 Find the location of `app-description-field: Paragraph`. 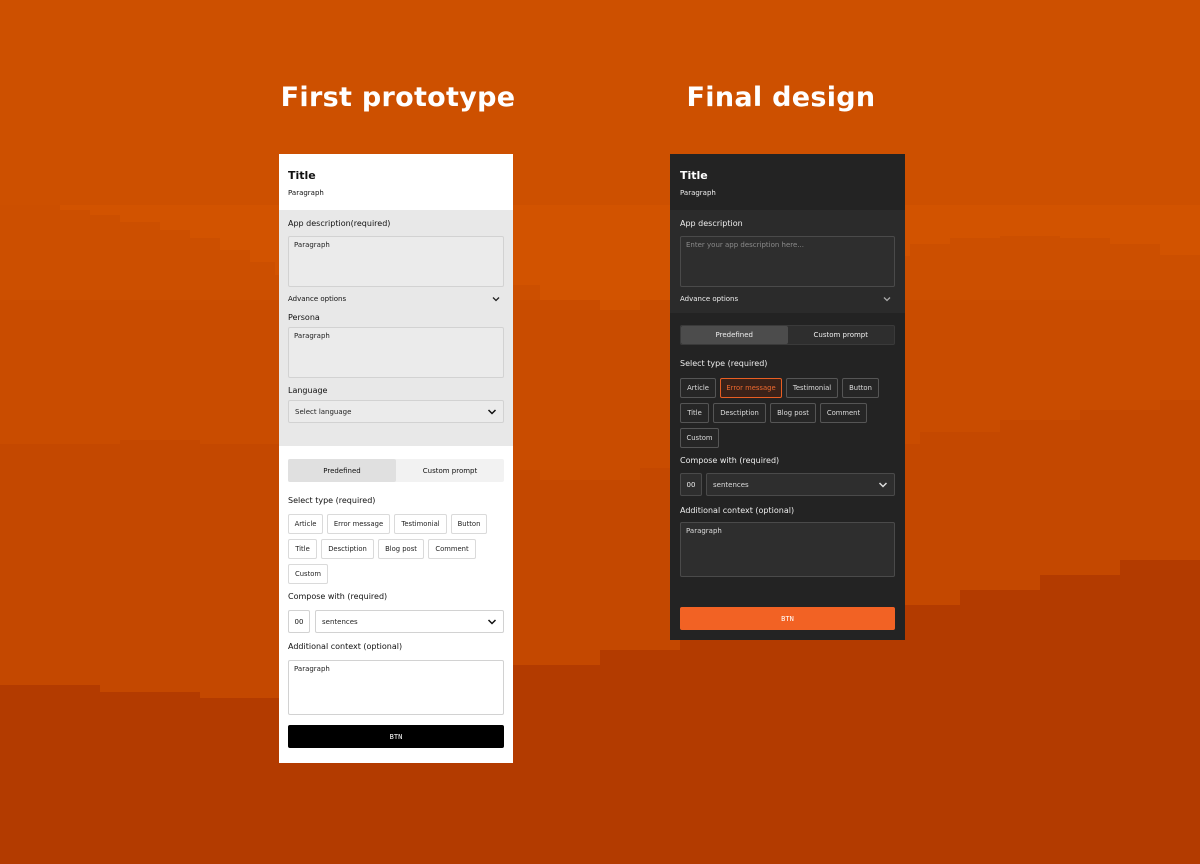

app-description-field: Paragraph is located at coordinates (396, 261).